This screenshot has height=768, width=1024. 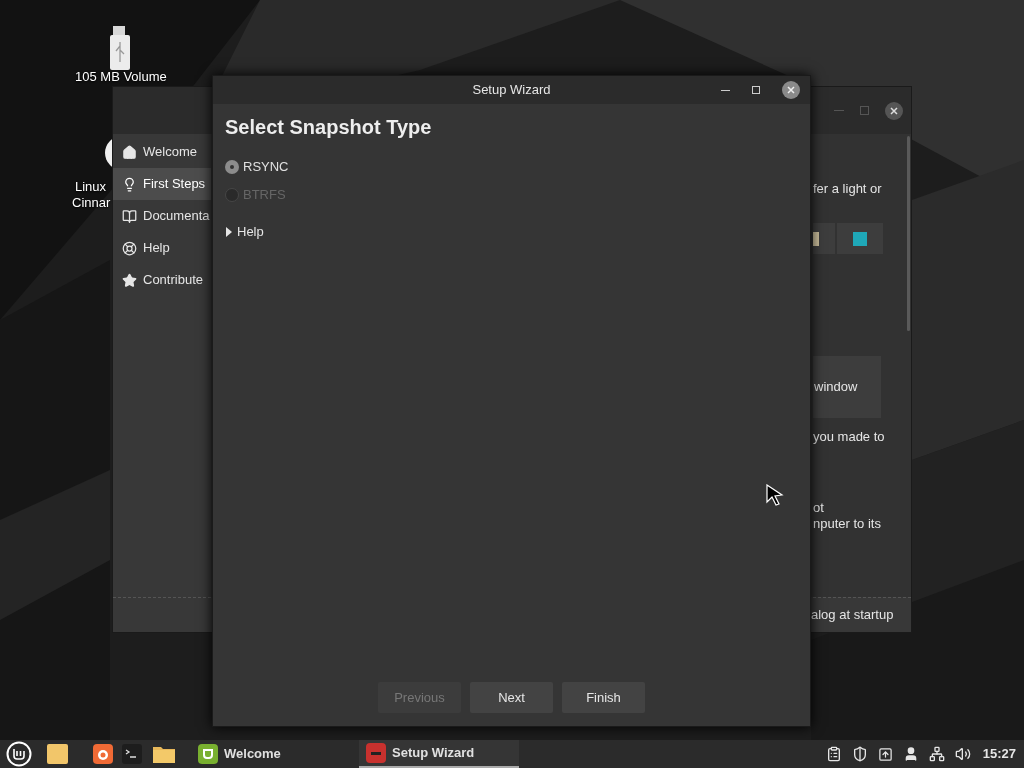 I want to click on removable-drive-icon, so click(x=885, y=754).